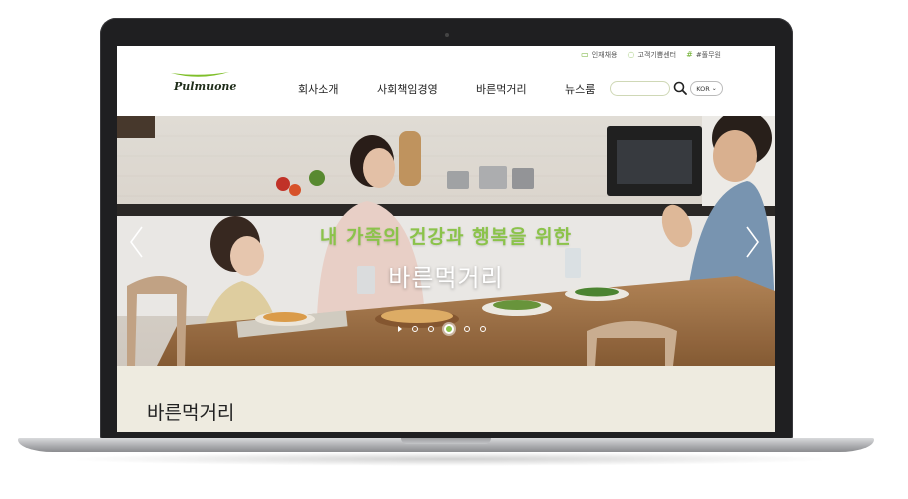 Image resolution: width=908 pixels, height=499 pixels. What do you see at coordinates (450, 459) in the screenshot?
I see `laptop-shadow` at bounding box center [450, 459].